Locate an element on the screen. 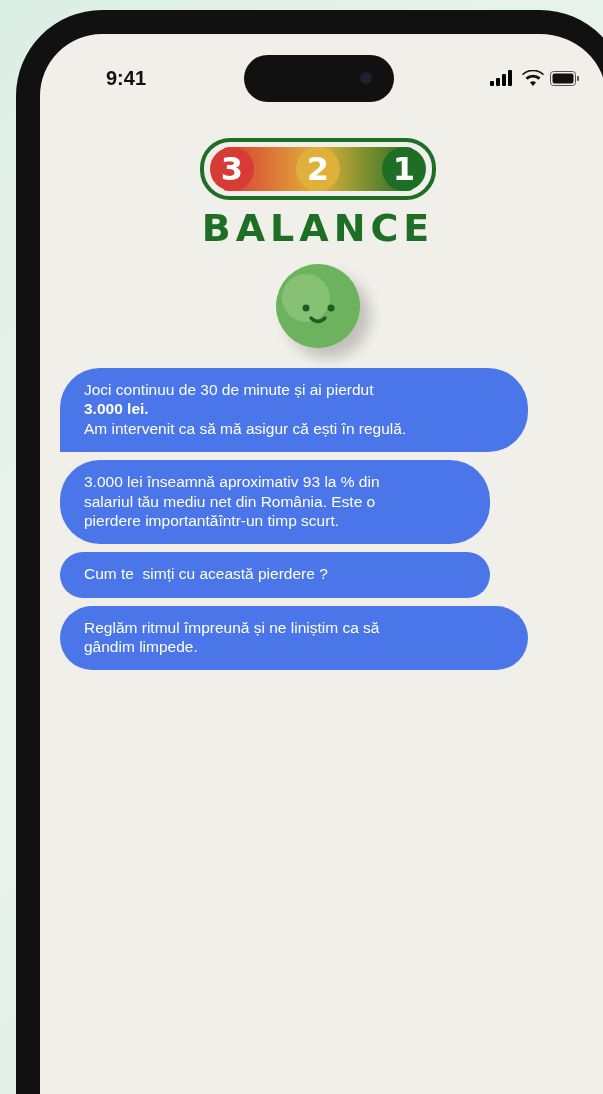 Image resolution: width=603 pixels, height=1094 pixels. chat-message: Joci continuu de 30 de minute și ai pierdut 3.000 lei. Am intervenit ca să mă asigur că ești în regulă. is located at coordinates (294, 410).